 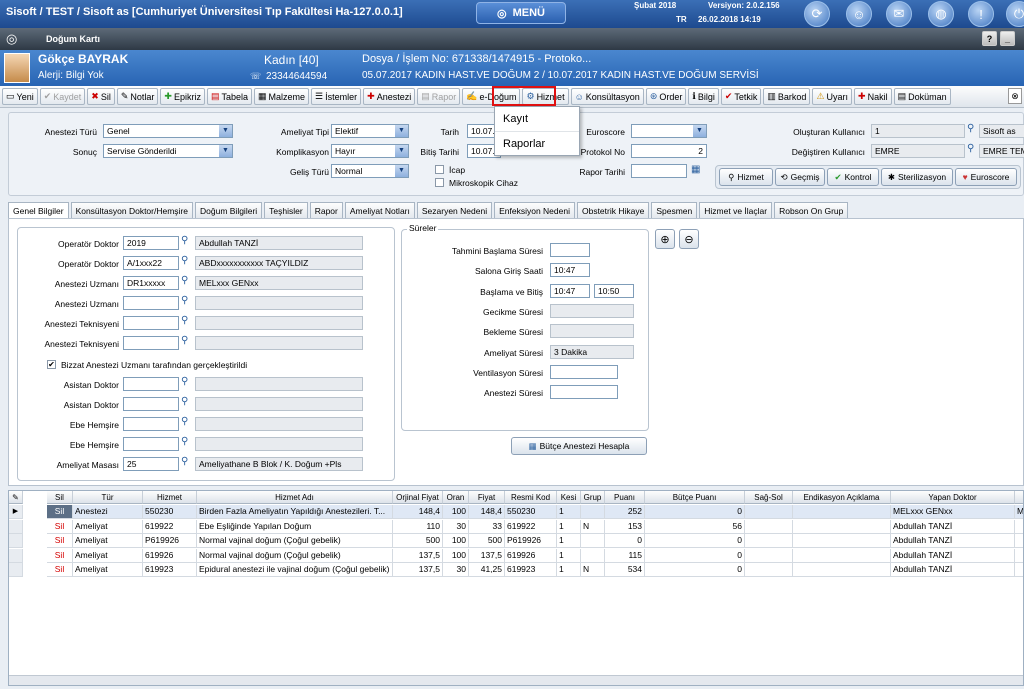 What do you see at coordinates (873, 96) in the screenshot?
I see `toolbar-button-nakil: ✚ Nakil` at bounding box center [873, 96].